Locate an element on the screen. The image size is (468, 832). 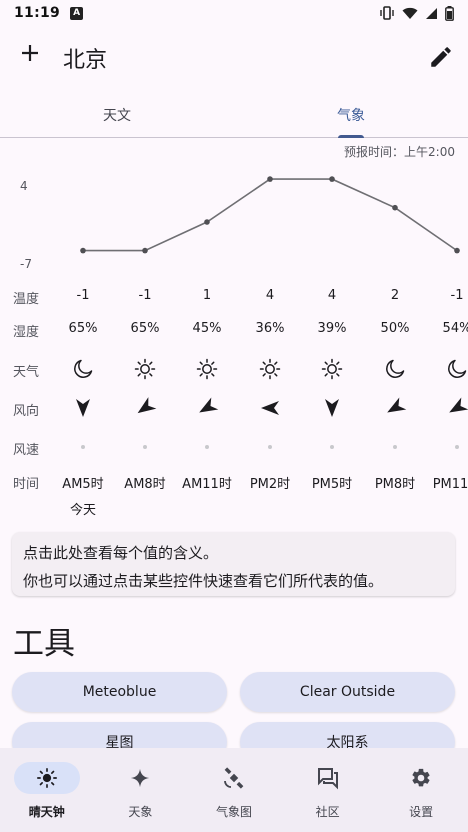
temperature-chart: 4 -7 is located at coordinates (234, 221).